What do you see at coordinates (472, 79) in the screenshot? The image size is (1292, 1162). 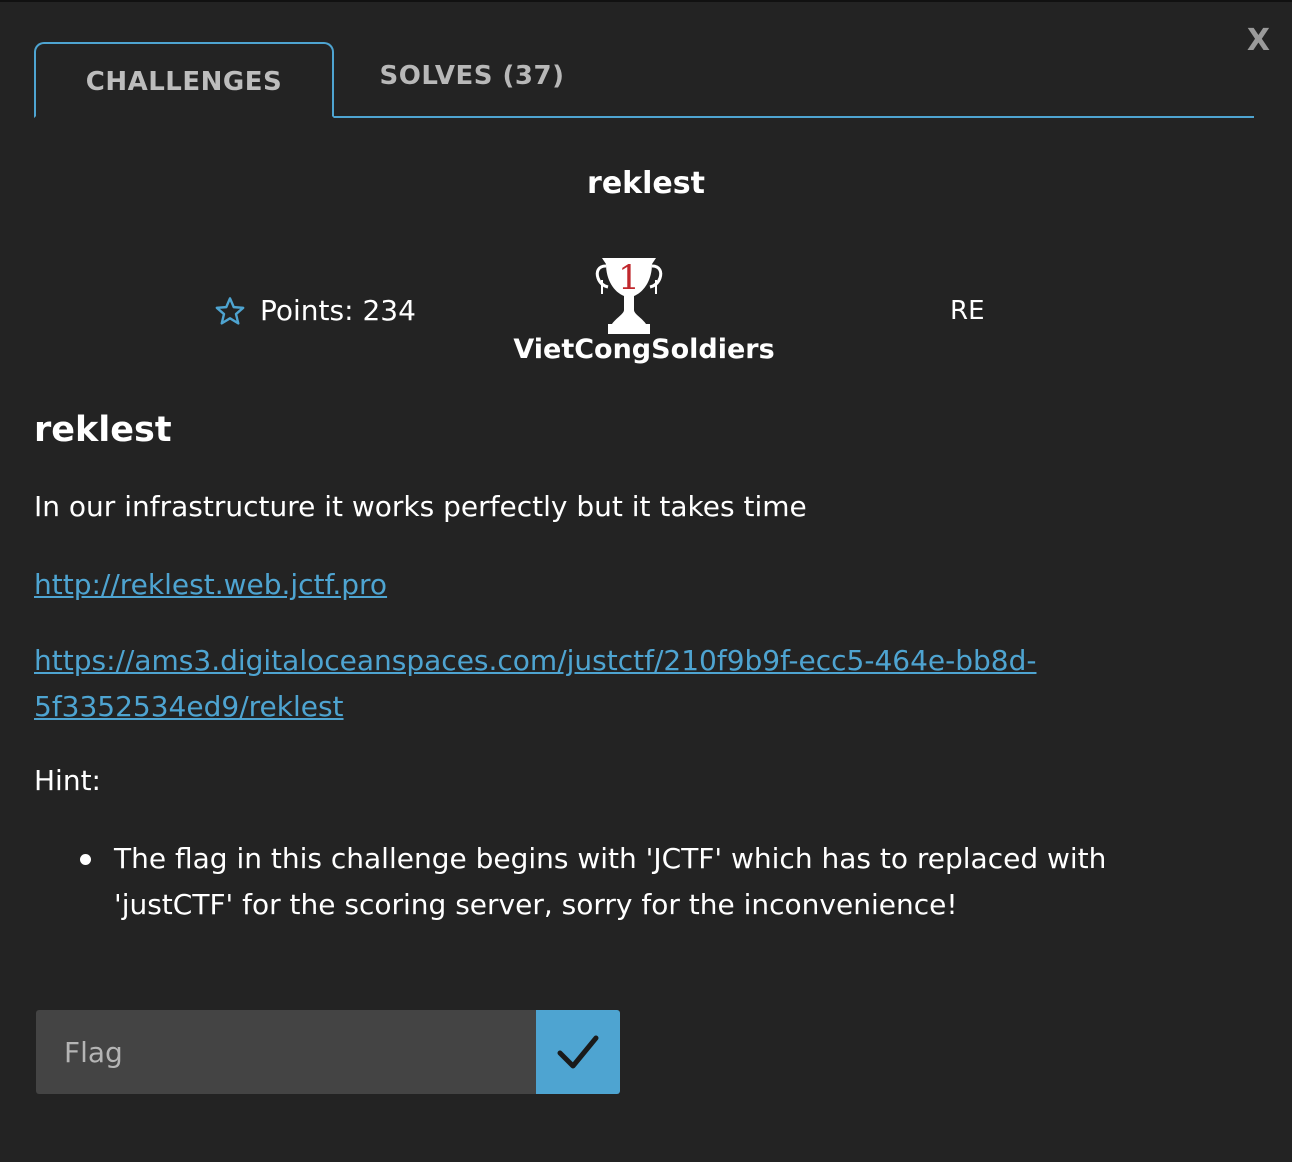 I see `tab-solves: SOLVES (37)` at bounding box center [472, 79].